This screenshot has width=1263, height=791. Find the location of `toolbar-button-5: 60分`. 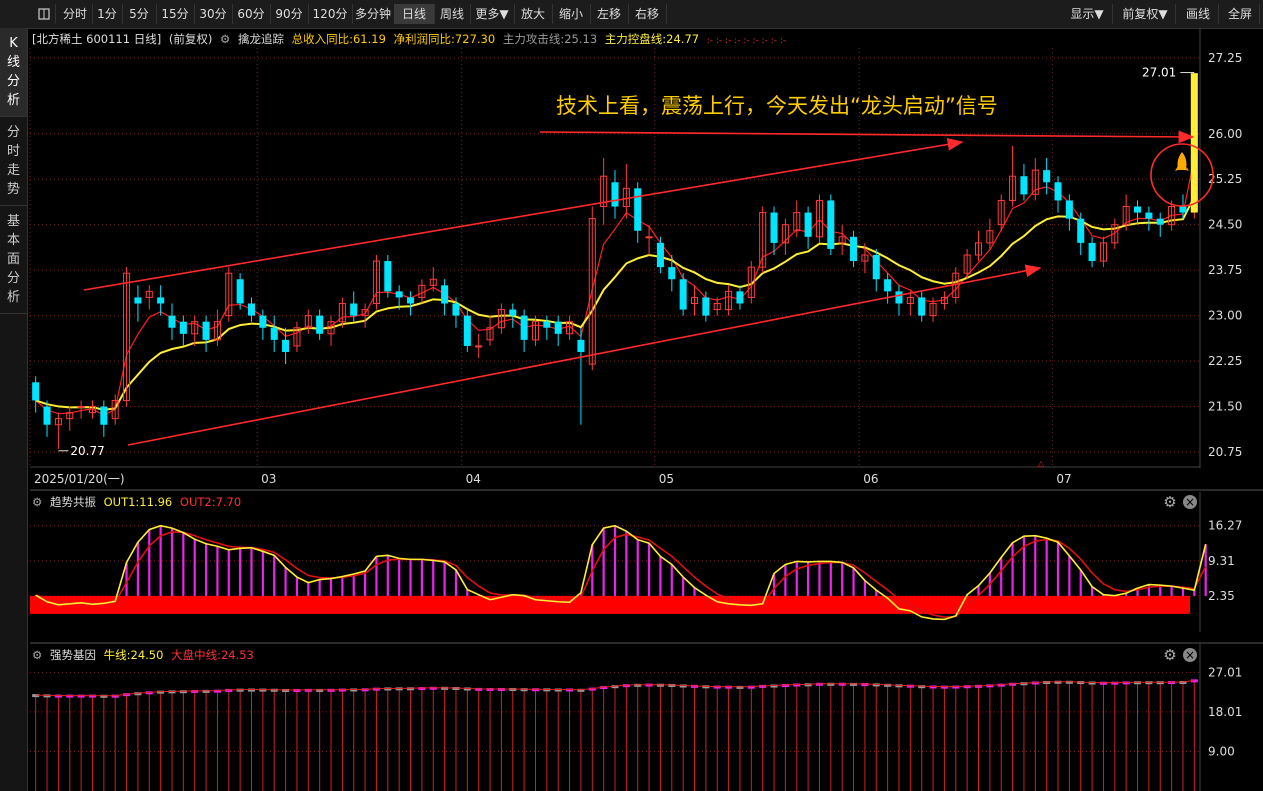

toolbar-button-5: 60分 is located at coordinates (251, 14).